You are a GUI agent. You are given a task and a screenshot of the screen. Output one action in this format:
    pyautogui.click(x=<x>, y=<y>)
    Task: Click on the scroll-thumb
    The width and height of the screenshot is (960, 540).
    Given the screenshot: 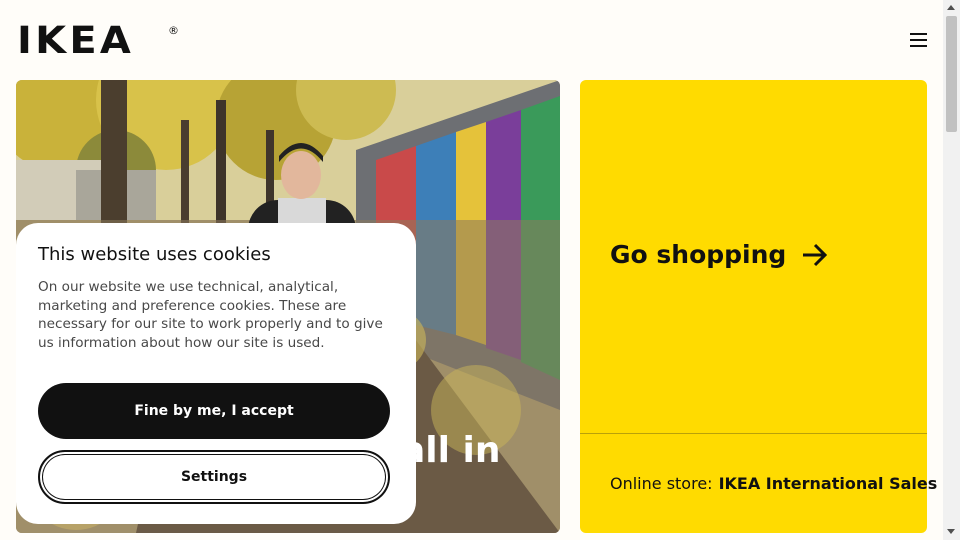 What is the action you would take?
    pyautogui.click(x=951, y=74)
    